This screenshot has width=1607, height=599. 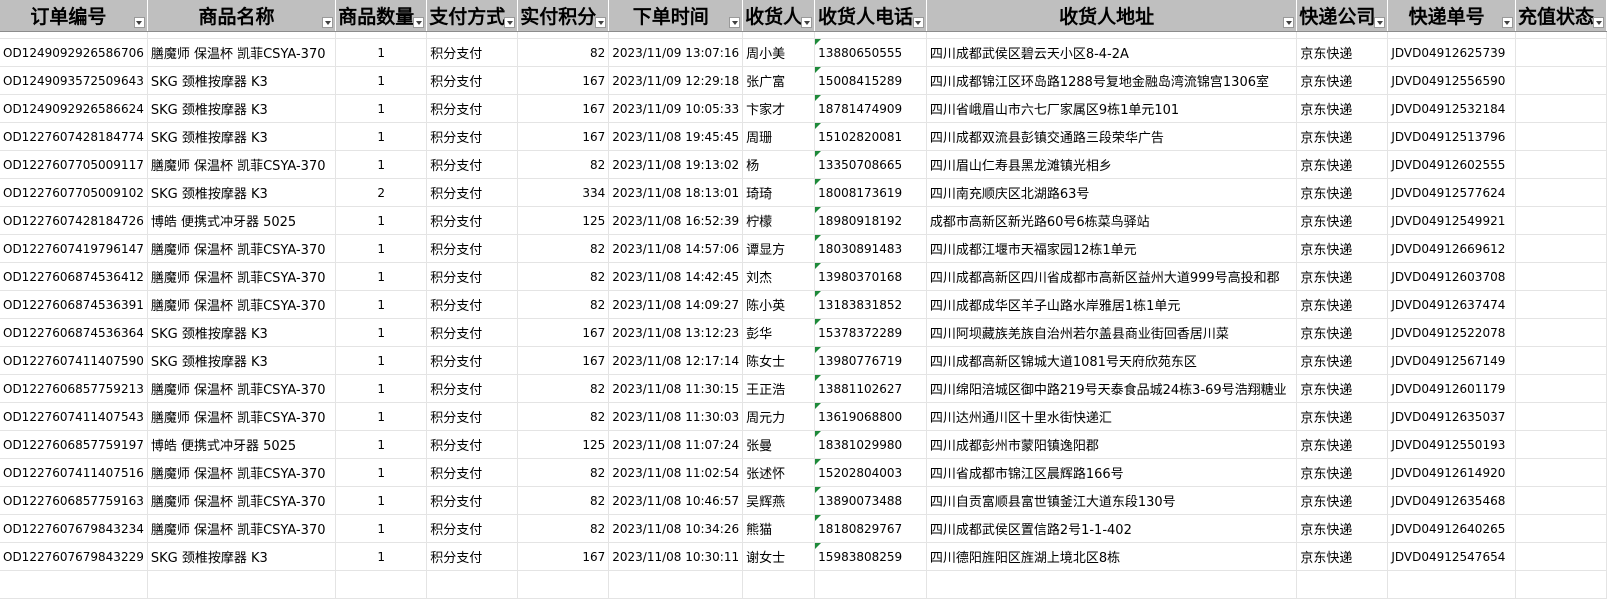 I want to click on cell-order-id: OD1227607428184774, so click(x=74, y=136).